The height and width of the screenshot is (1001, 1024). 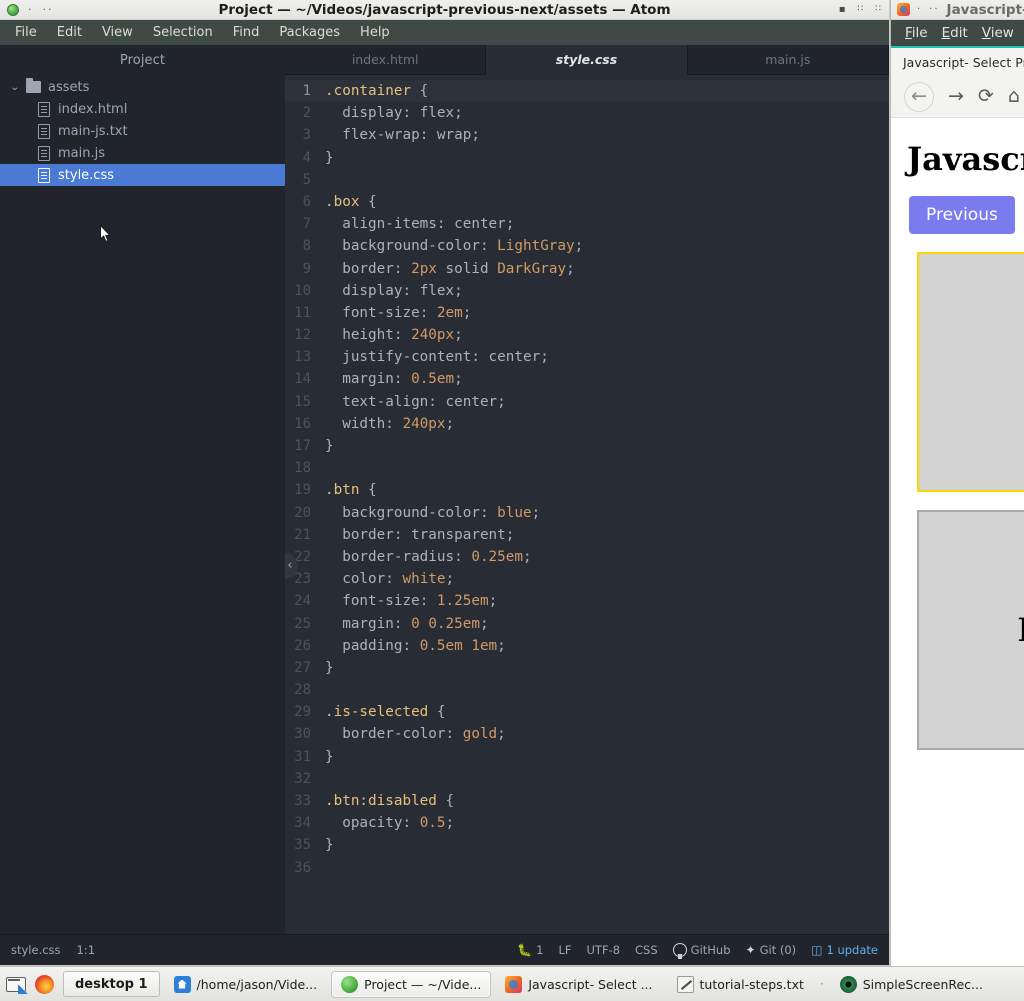 What do you see at coordinates (963, 62) in the screenshot?
I see `browser-tab: Javascript- Select Pr` at bounding box center [963, 62].